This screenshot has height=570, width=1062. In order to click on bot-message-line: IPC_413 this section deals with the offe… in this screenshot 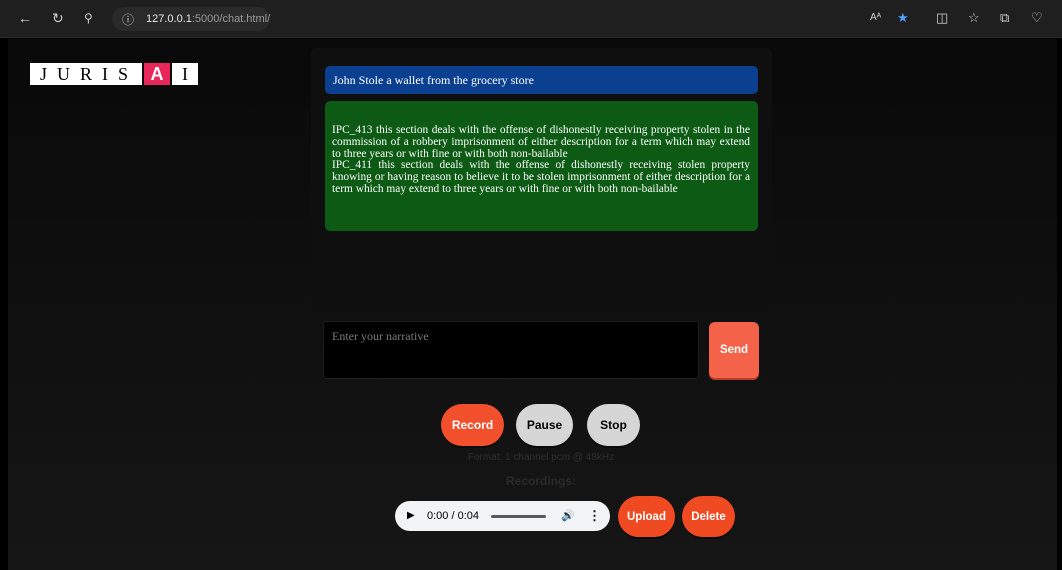, I will do `click(541, 142)`.